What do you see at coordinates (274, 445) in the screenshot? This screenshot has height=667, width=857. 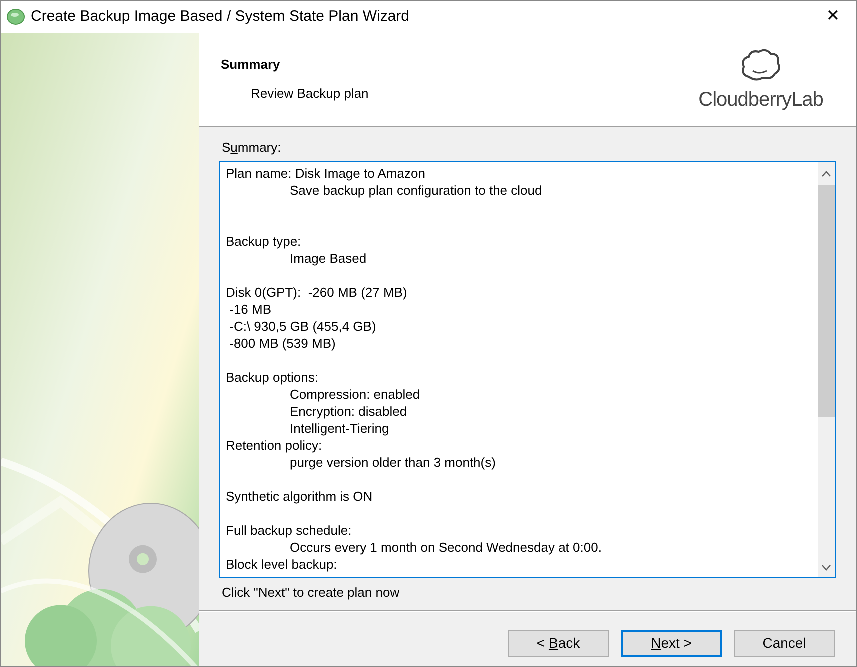 I see `summary-line: Retention policy:` at bounding box center [274, 445].